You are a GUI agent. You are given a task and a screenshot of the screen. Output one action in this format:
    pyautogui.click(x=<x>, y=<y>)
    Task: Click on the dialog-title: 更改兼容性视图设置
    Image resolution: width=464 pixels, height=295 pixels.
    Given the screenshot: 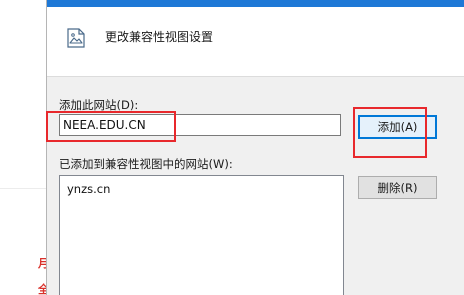 What is the action you would take?
    pyautogui.click(x=159, y=37)
    